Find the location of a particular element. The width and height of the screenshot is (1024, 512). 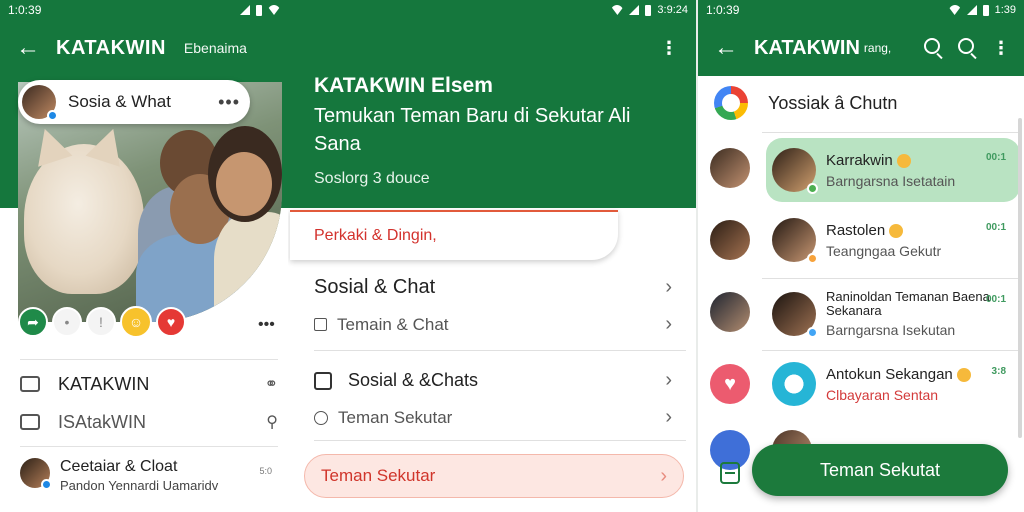

chat-name: Rastolen is located at coordinates (856, 230).